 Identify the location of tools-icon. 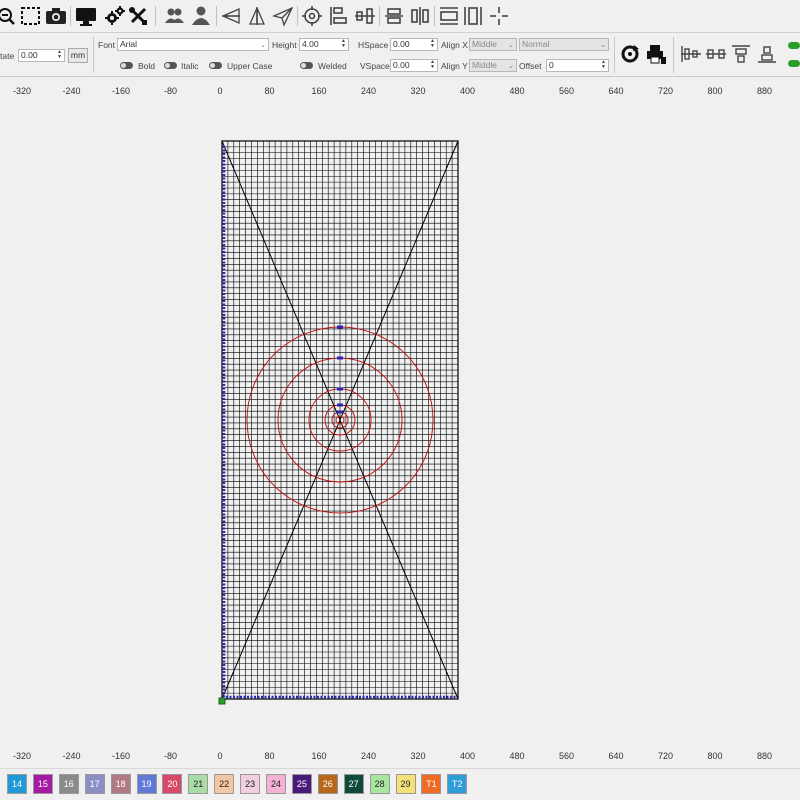
(138, 16).